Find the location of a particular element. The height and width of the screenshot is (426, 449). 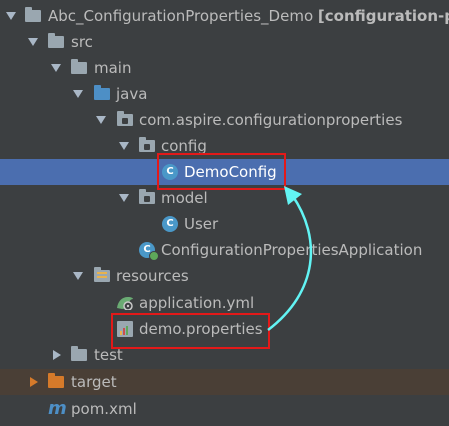

tree-label-application-yml: application.yml is located at coordinates (197, 303).